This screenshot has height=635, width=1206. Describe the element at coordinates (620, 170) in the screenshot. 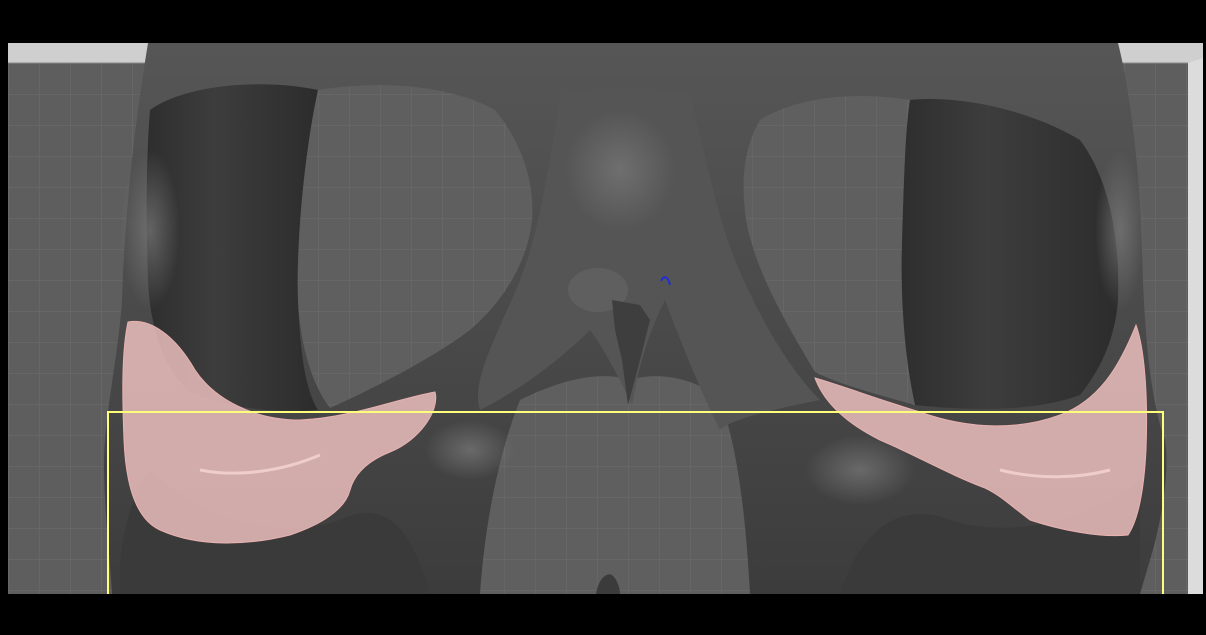

I see `bridge-highlight` at that location.